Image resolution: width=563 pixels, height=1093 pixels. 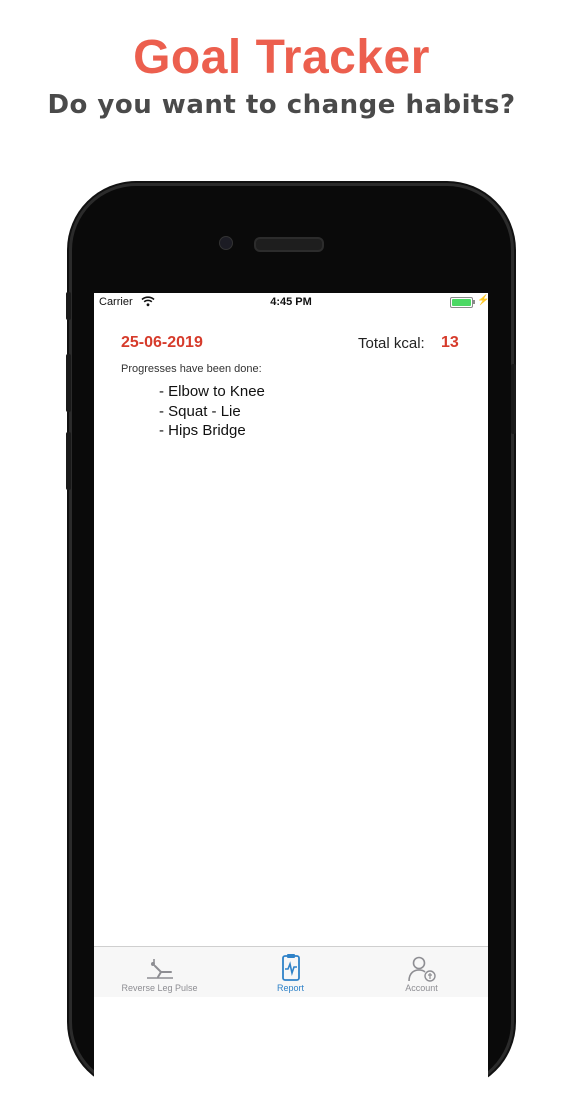 What do you see at coordinates (474, 302) in the screenshot?
I see `battery-tip` at bounding box center [474, 302].